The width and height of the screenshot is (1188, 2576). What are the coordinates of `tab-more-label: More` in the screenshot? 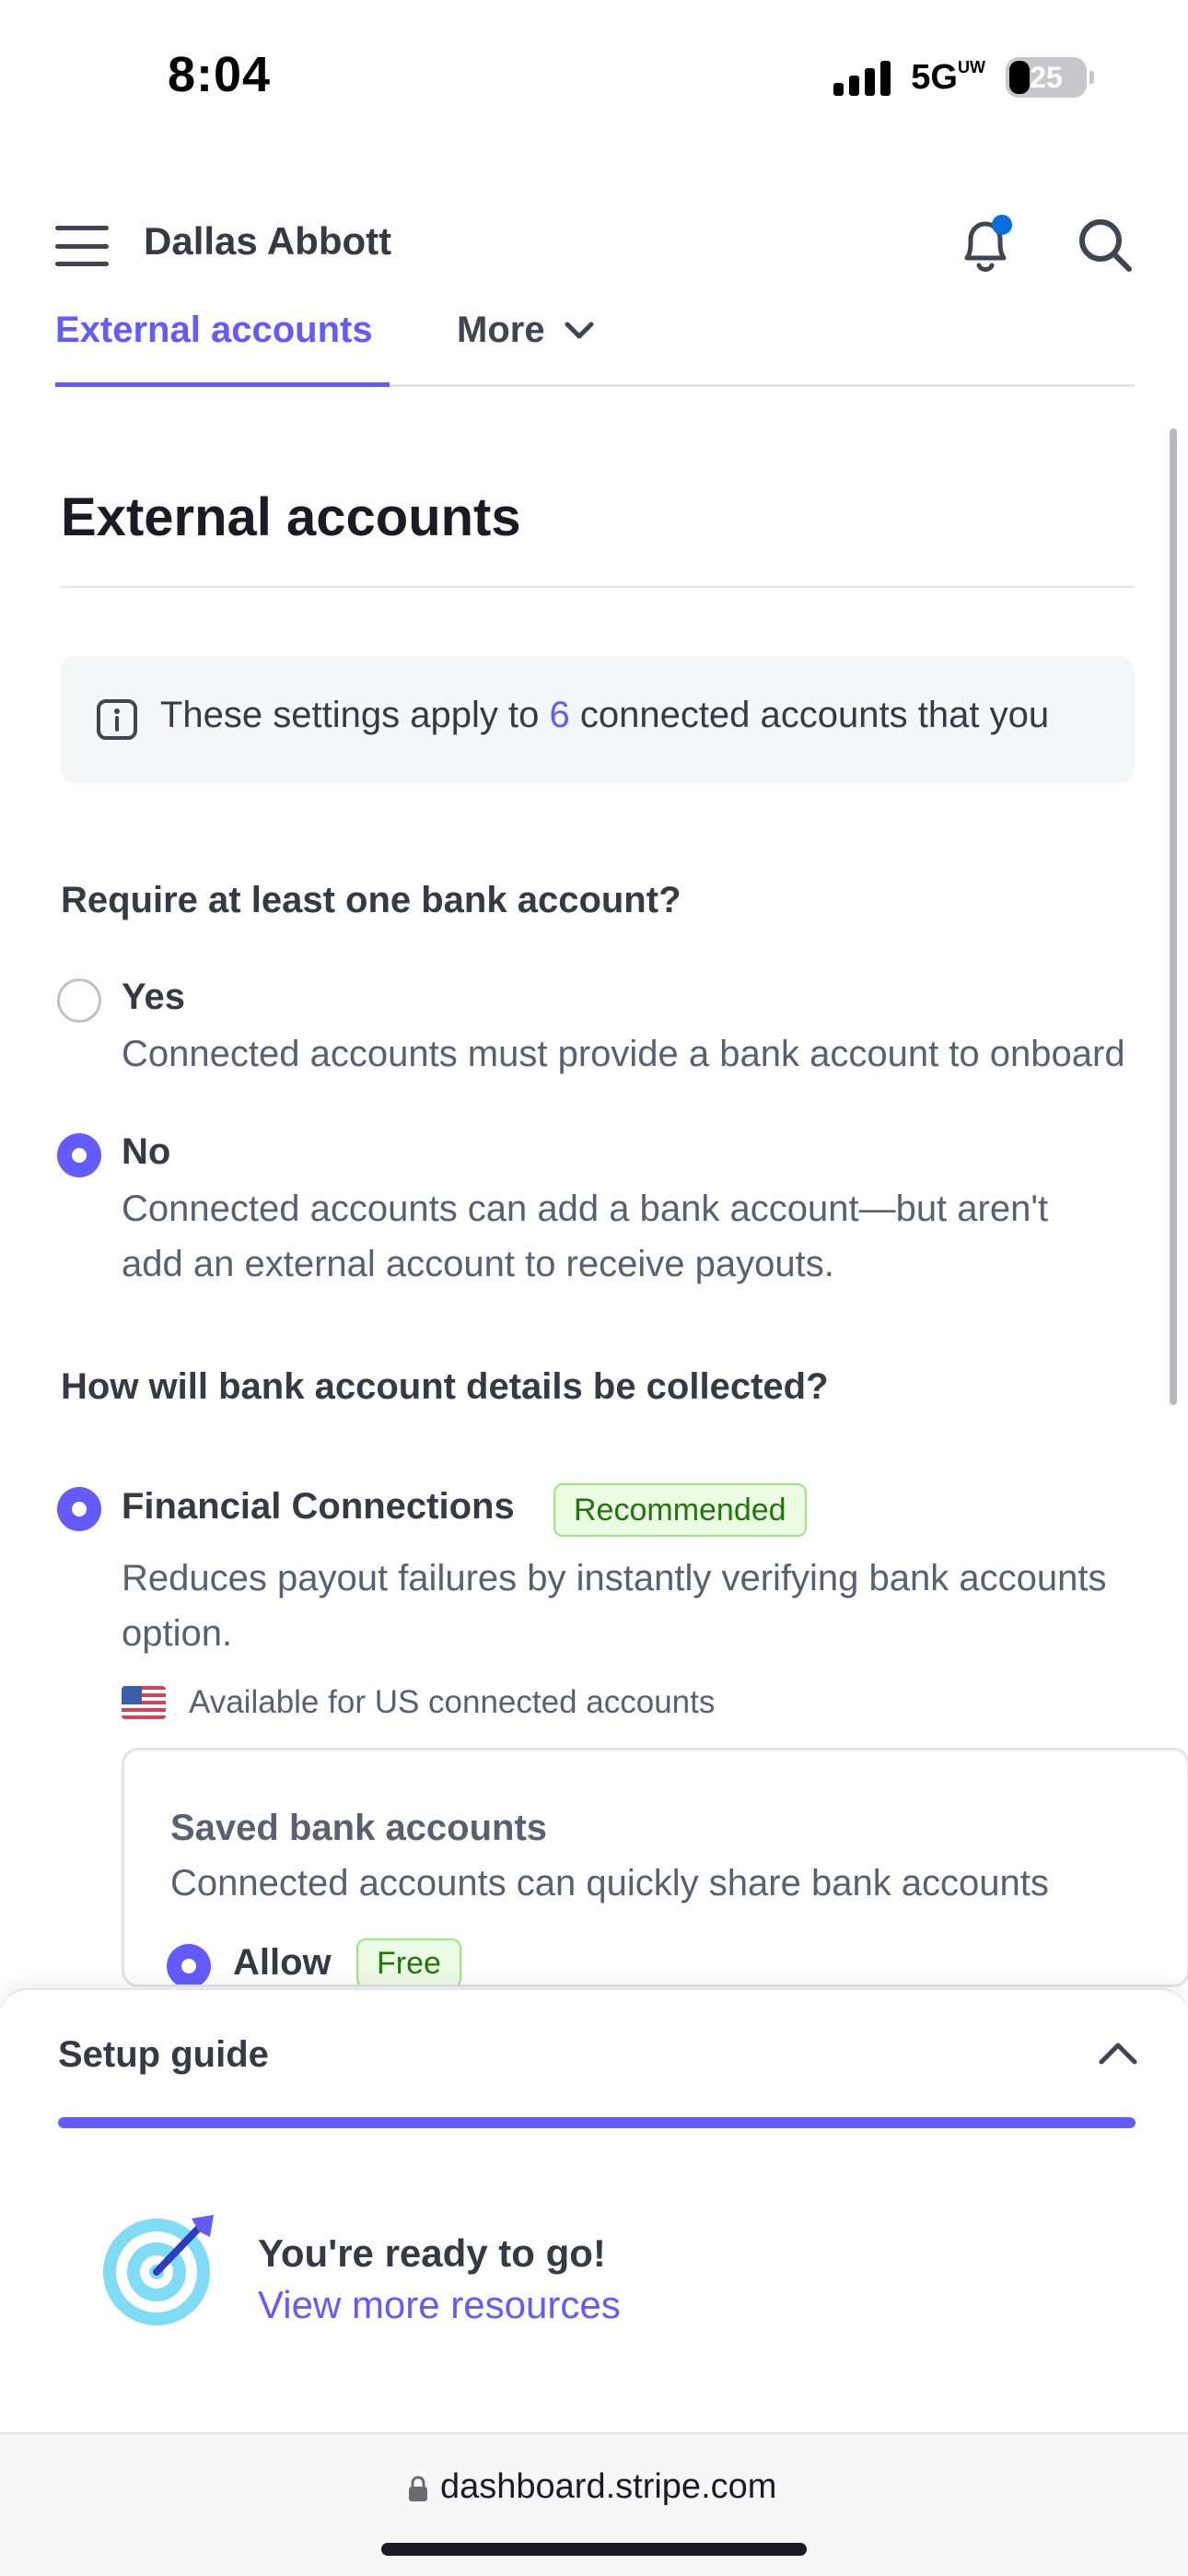 It's located at (501, 330).